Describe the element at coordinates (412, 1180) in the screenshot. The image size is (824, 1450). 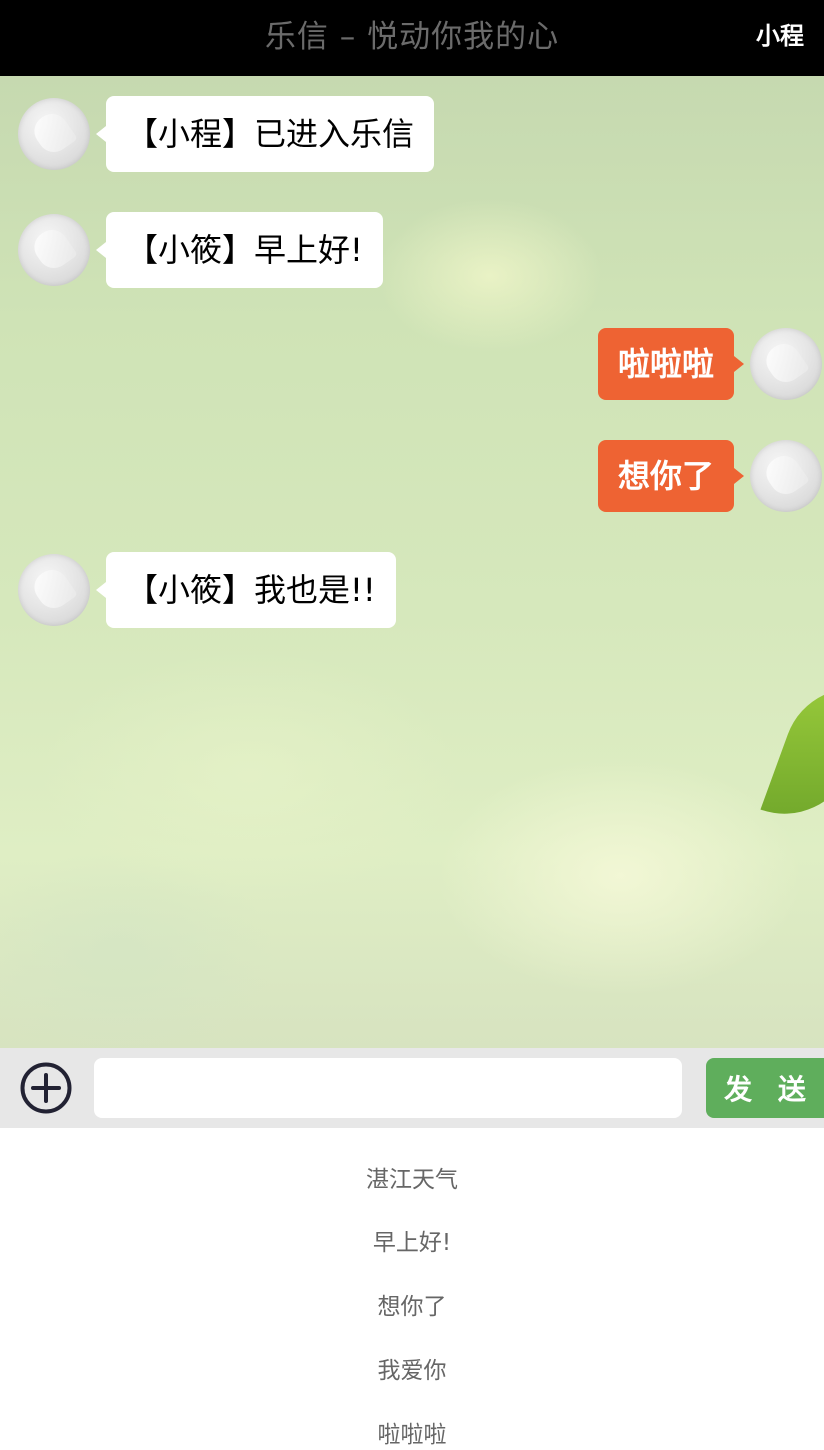
I see `quick-reply-item: 湛江天气` at that location.